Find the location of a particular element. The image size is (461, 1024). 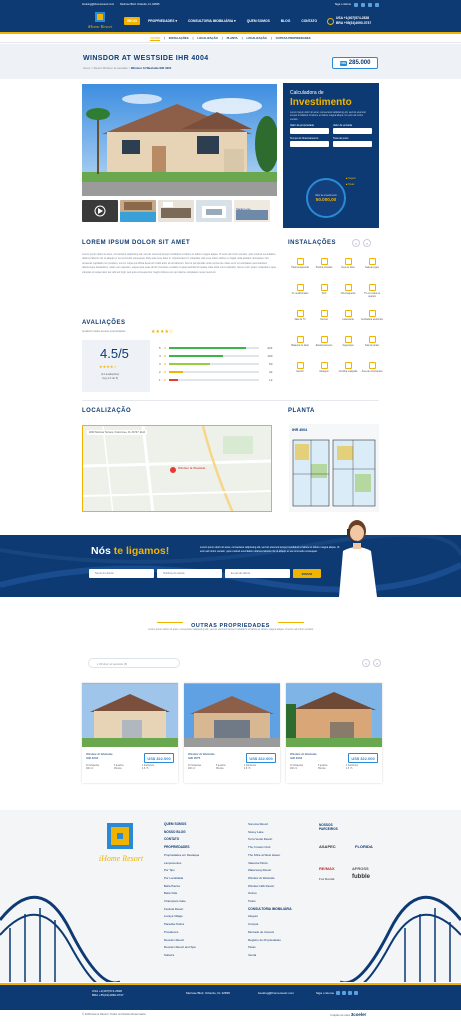

footer-heading: NOSSO BLOG is located at coordinates (181, 833).